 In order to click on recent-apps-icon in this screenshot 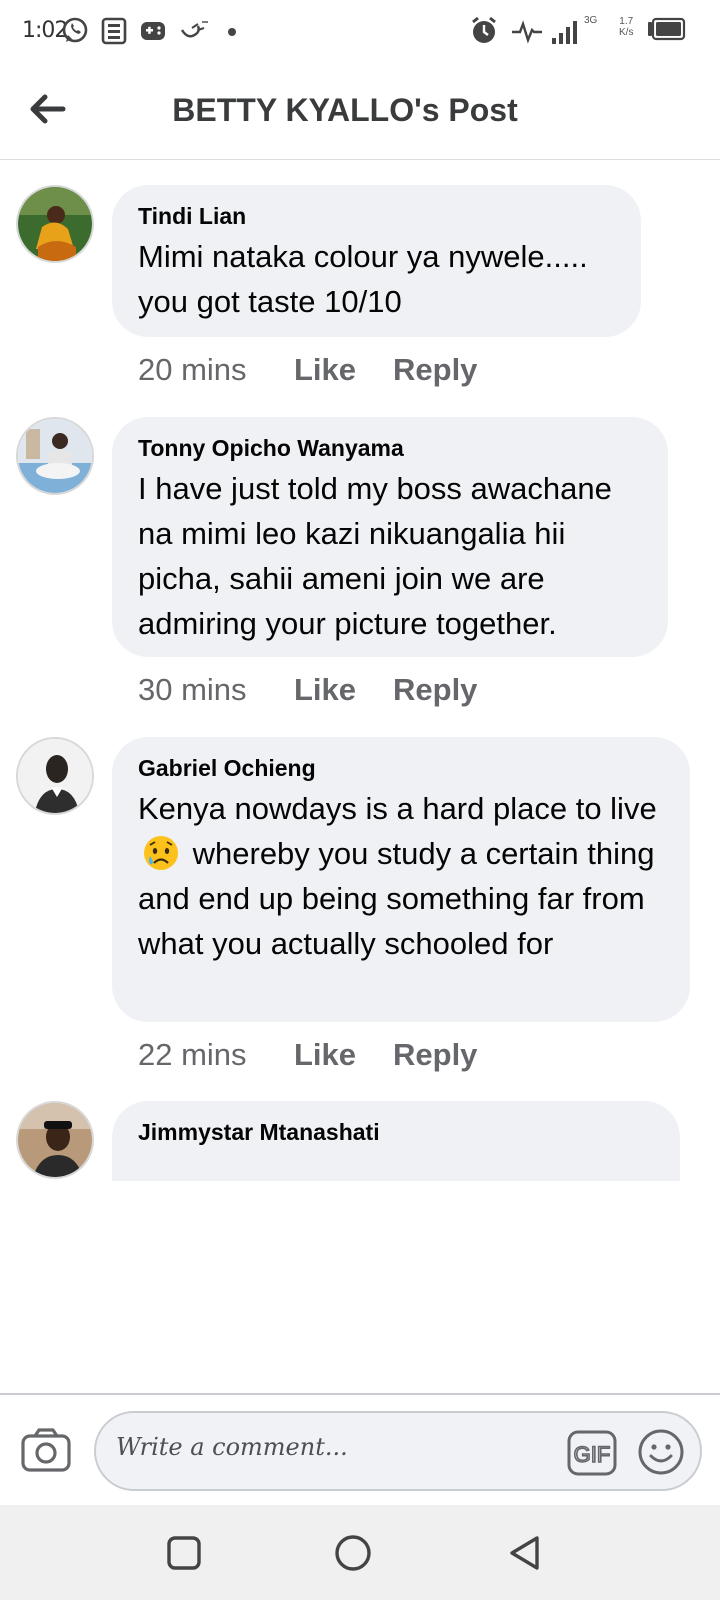, I will do `click(184, 1553)`.